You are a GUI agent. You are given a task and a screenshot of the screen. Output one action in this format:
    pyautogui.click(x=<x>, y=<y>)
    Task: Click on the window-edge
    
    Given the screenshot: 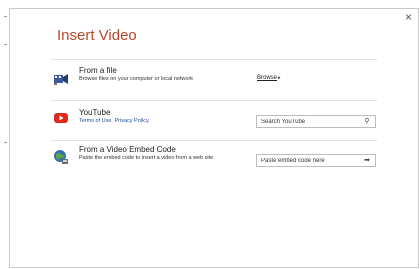 What is the action you would take?
    pyautogui.click(x=4, y=134)
    